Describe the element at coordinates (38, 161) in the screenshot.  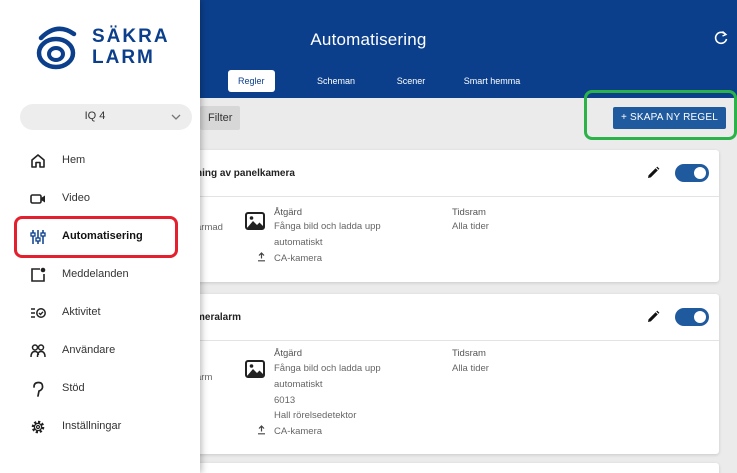
I see `home-icon` at that location.